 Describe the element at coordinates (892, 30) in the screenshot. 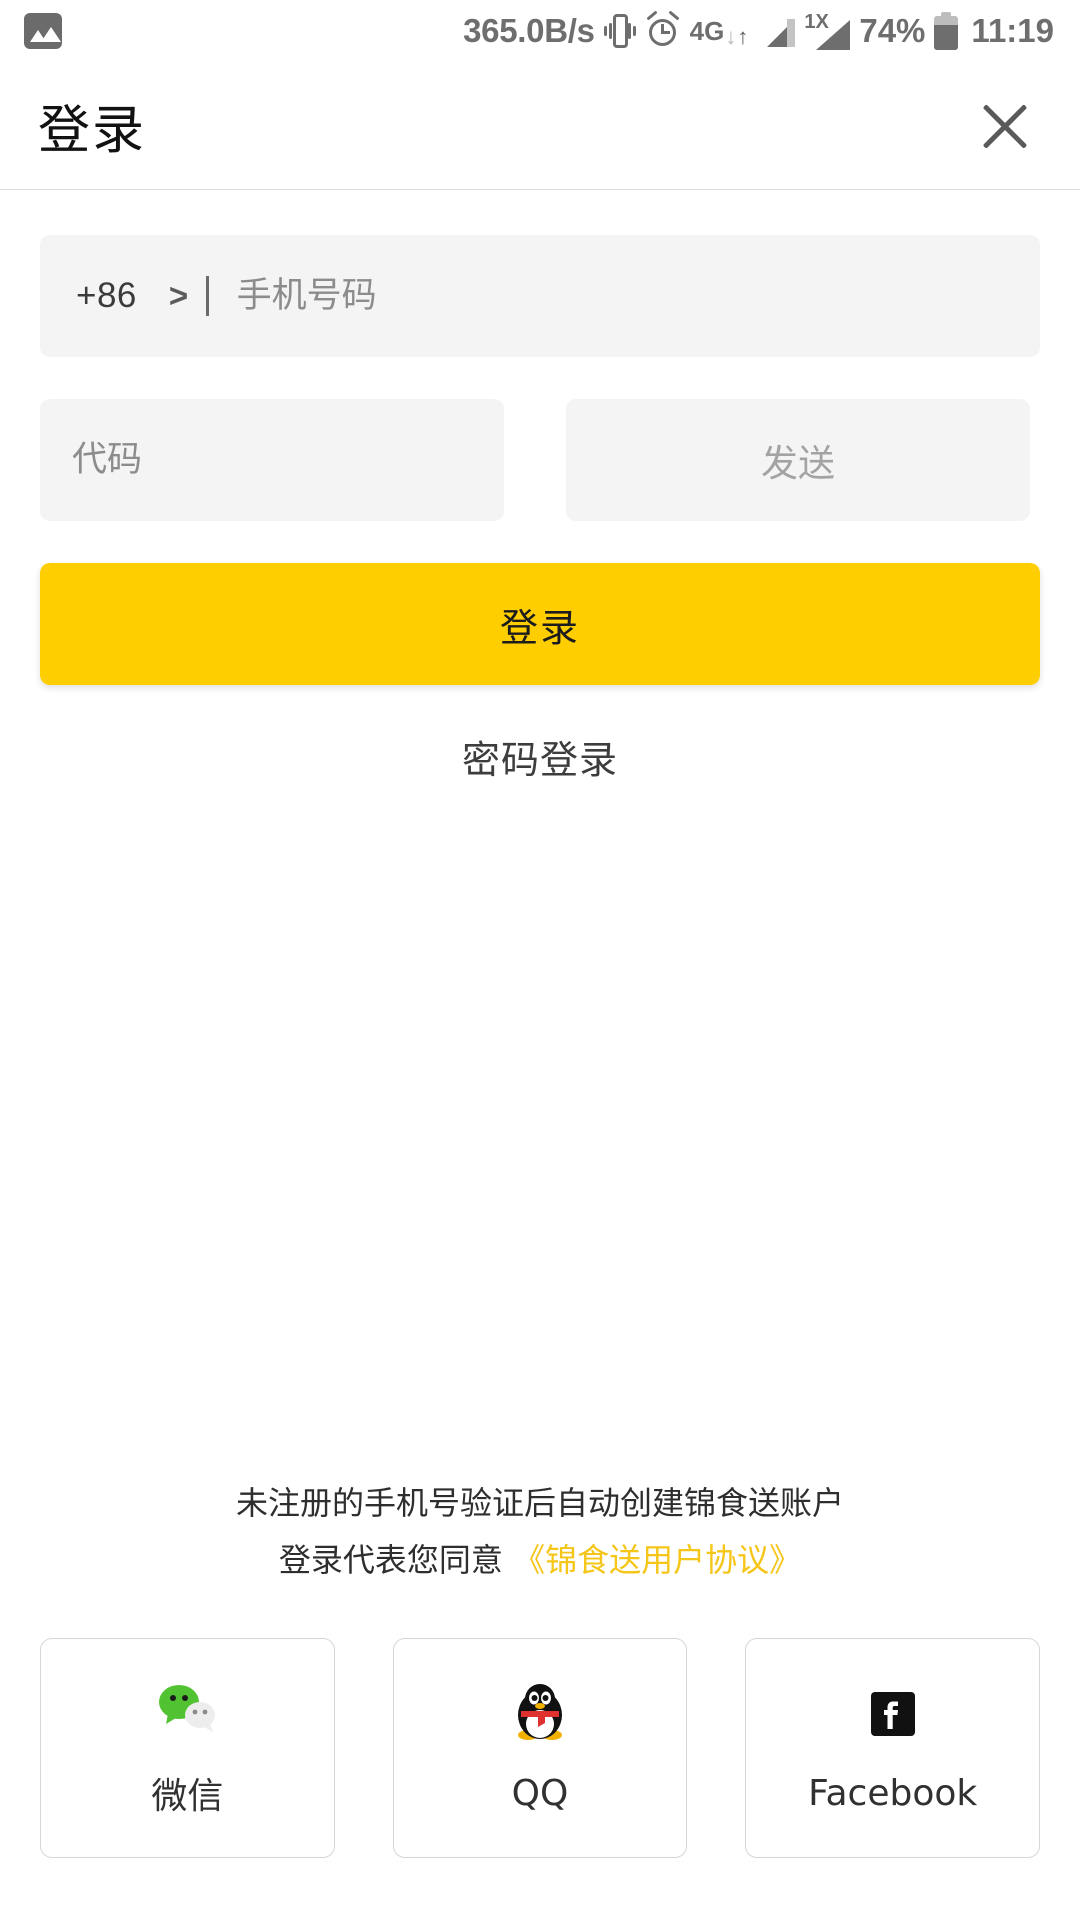

I see `battery-percent-label: 74%` at that location.